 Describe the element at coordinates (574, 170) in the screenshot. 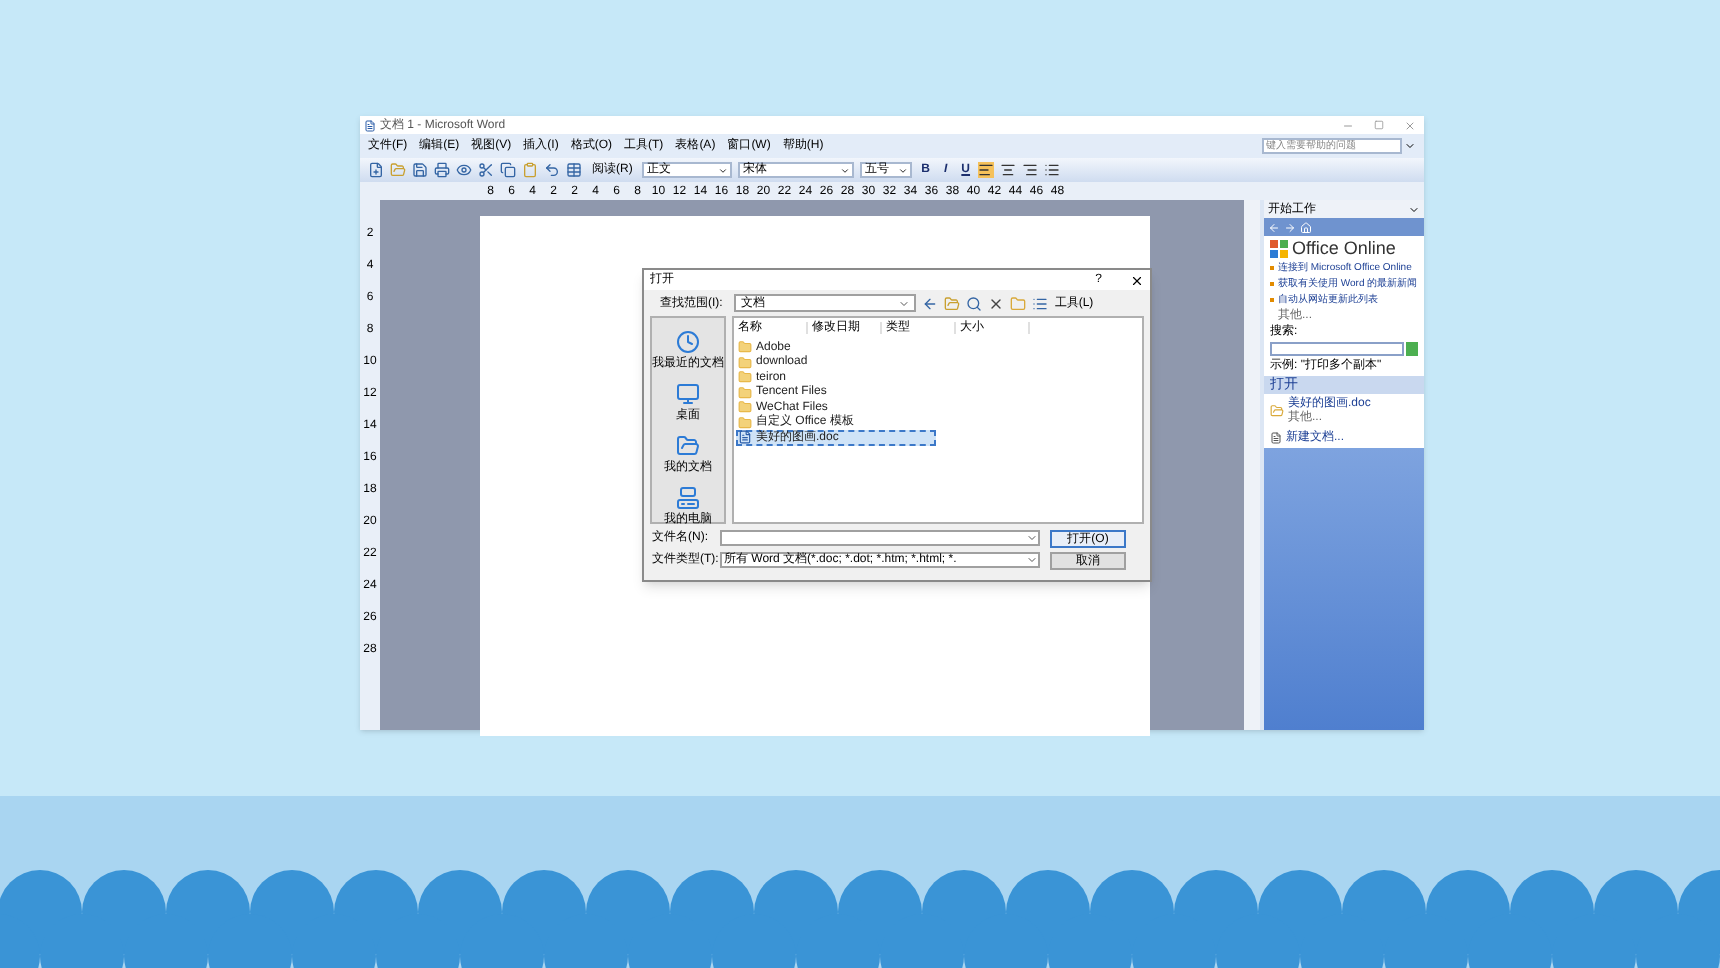

I see `table-icon` at that location.